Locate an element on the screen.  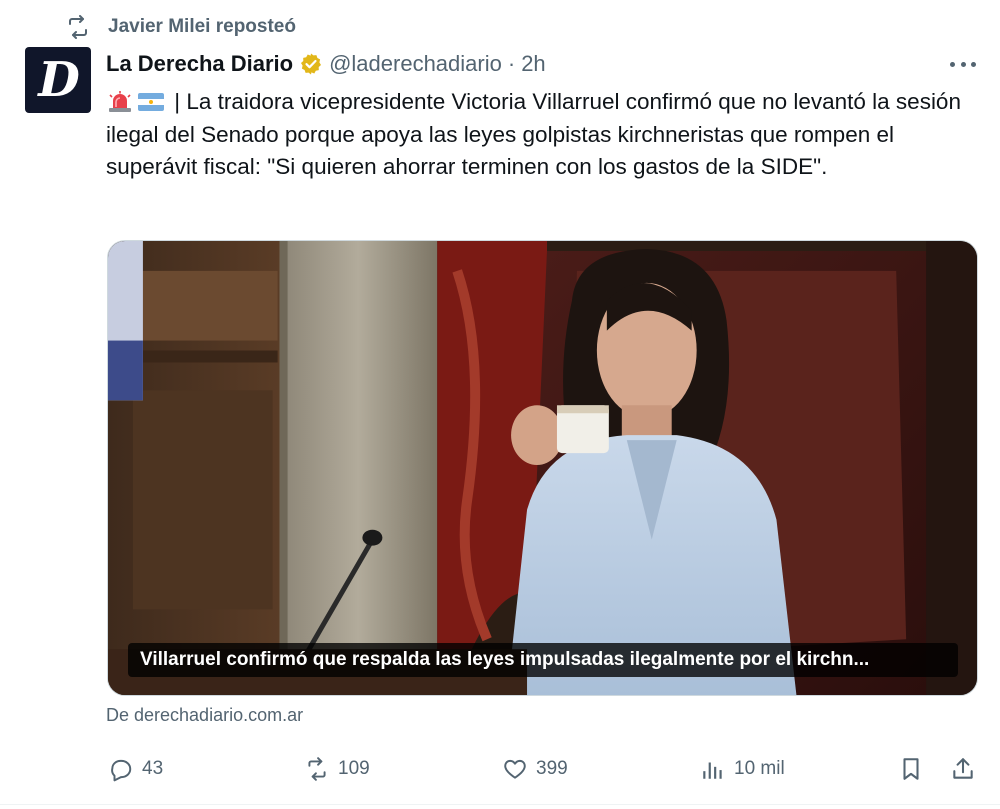
repost-context: Javier Milei reposteó is located at coordinates (180, 27).